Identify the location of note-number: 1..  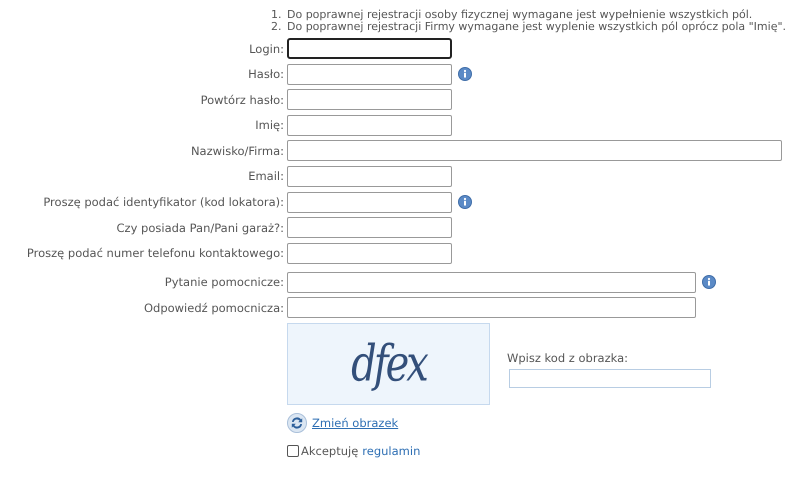
(276, 14).